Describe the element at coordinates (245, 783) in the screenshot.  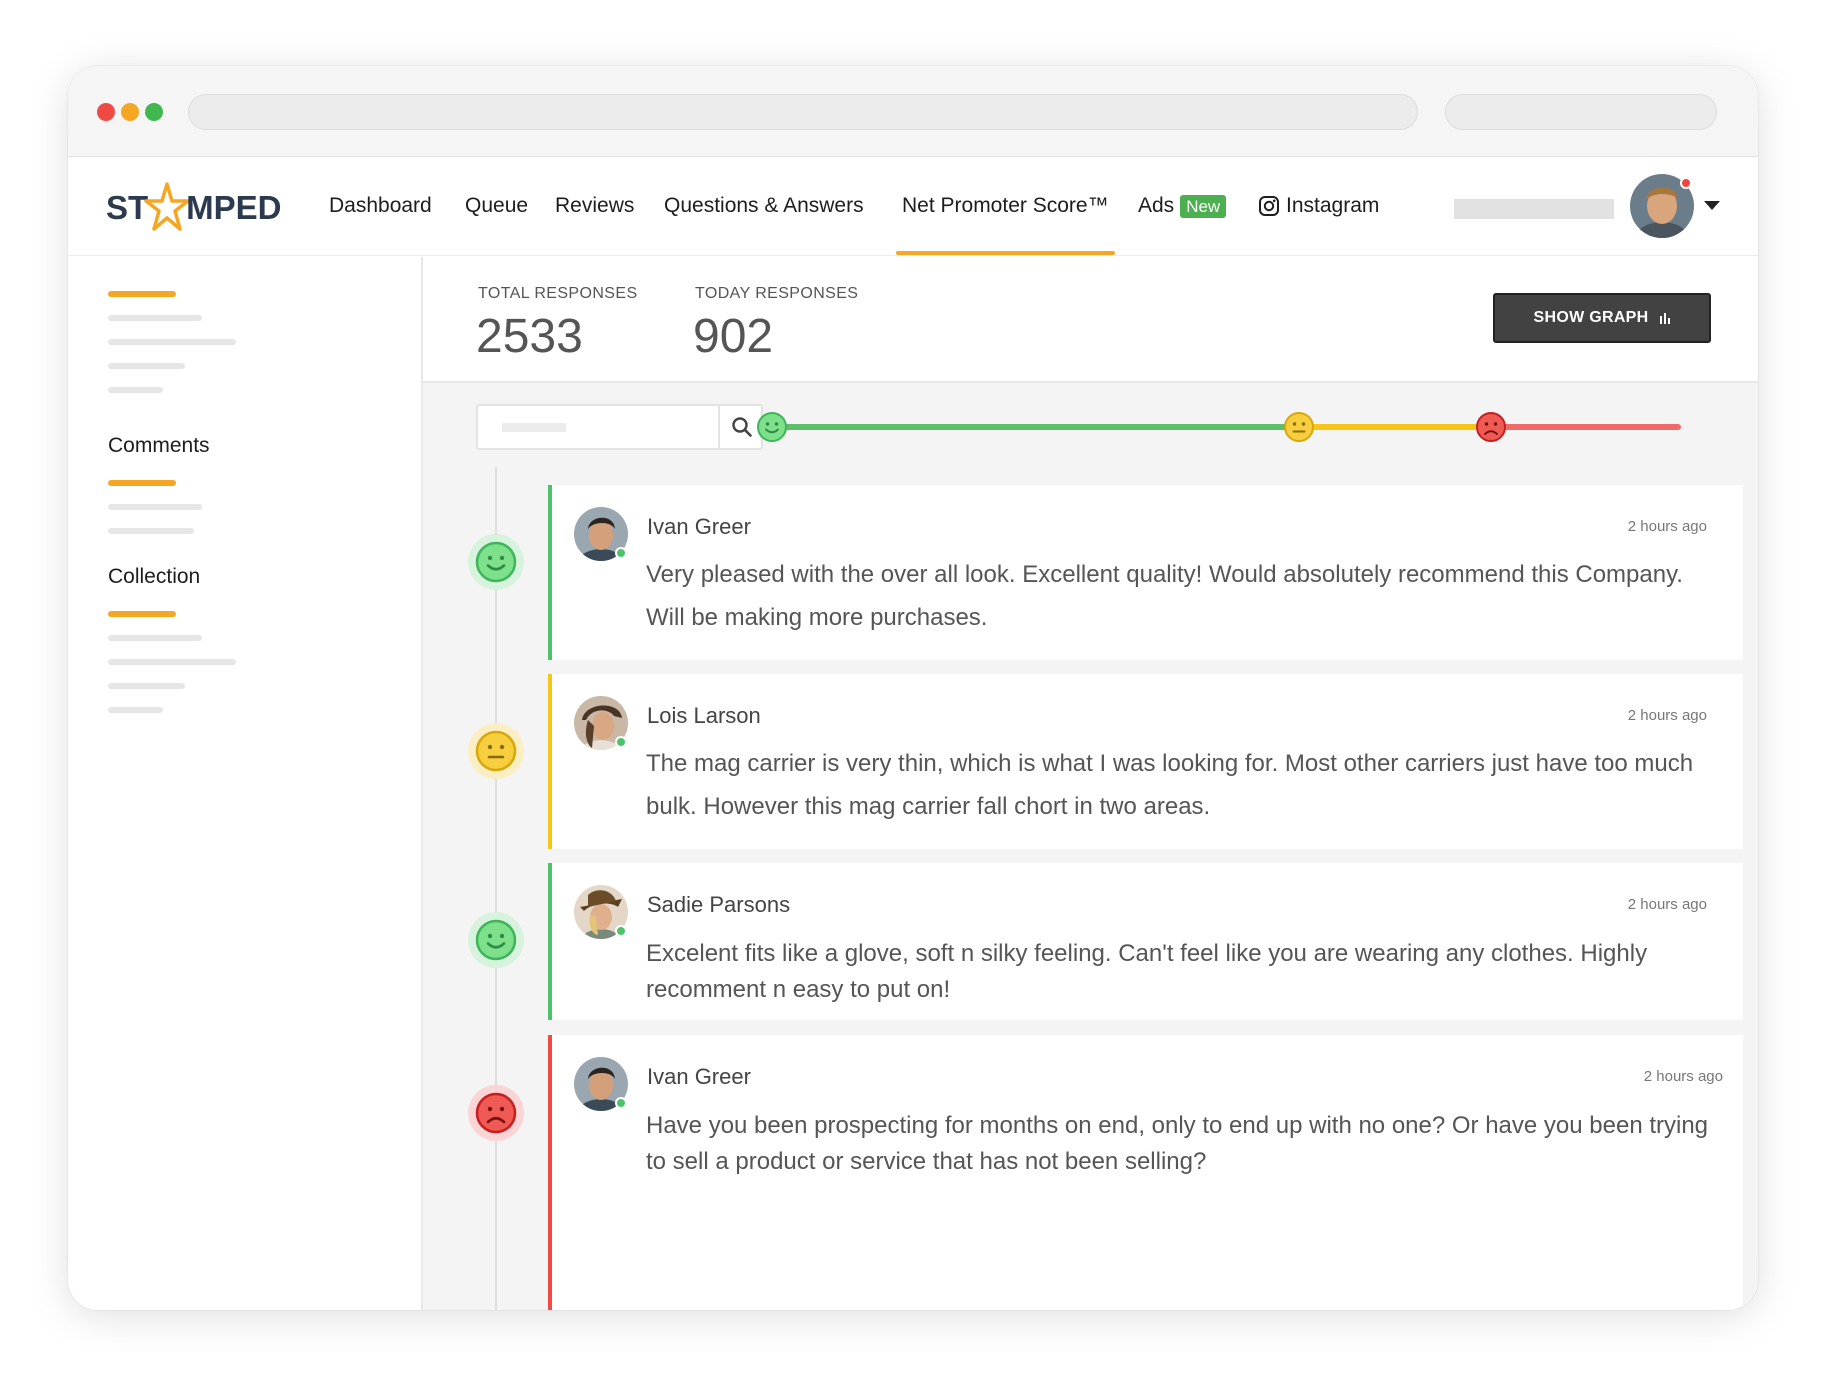
I see `sidebar: Comments Collection` at that location.